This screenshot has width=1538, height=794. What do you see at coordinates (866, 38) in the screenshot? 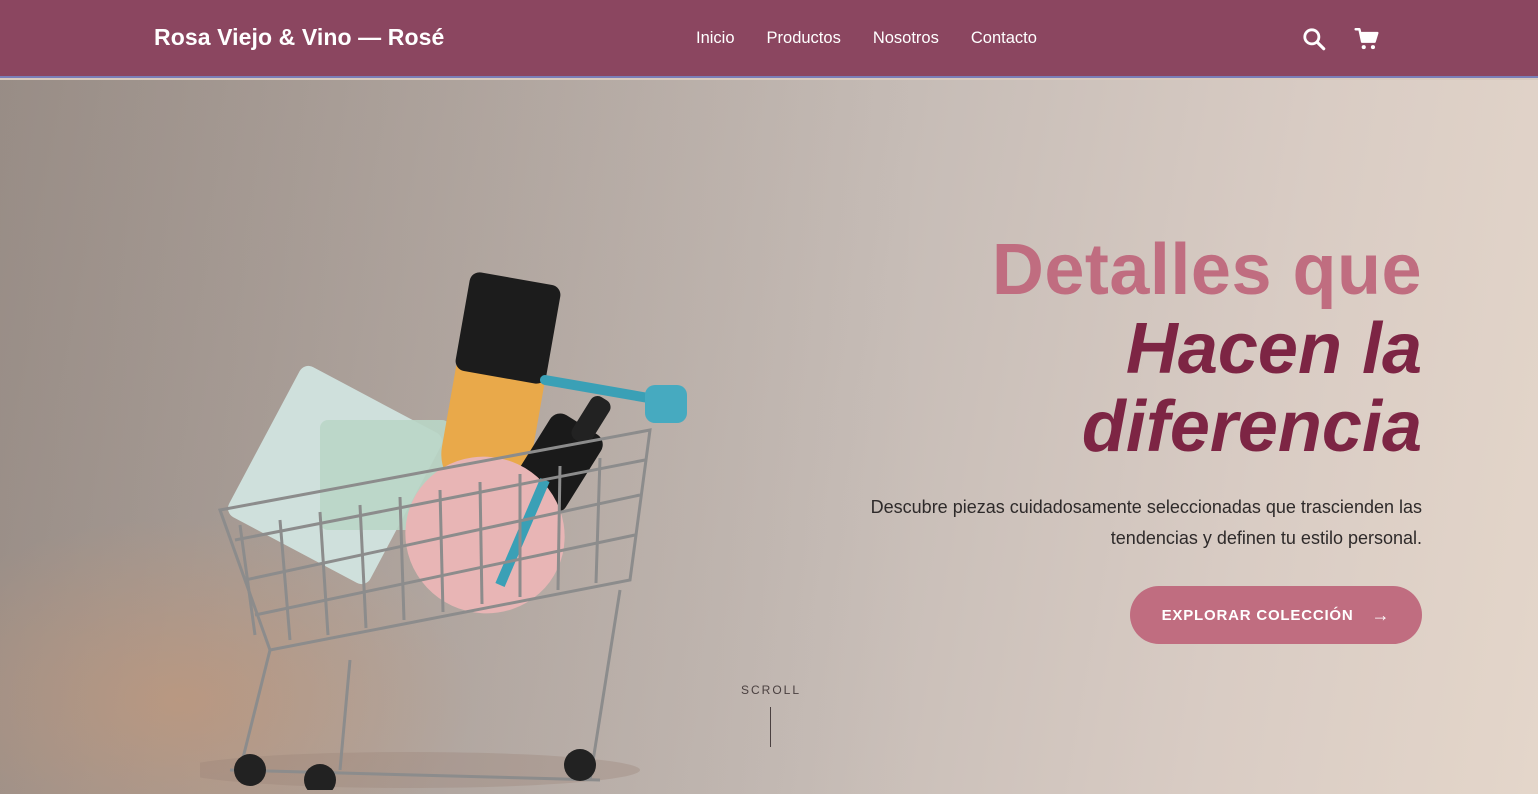
I see `main-nav: Inicio Productos Nosotros Contacto` at bounding box center [866, 38].